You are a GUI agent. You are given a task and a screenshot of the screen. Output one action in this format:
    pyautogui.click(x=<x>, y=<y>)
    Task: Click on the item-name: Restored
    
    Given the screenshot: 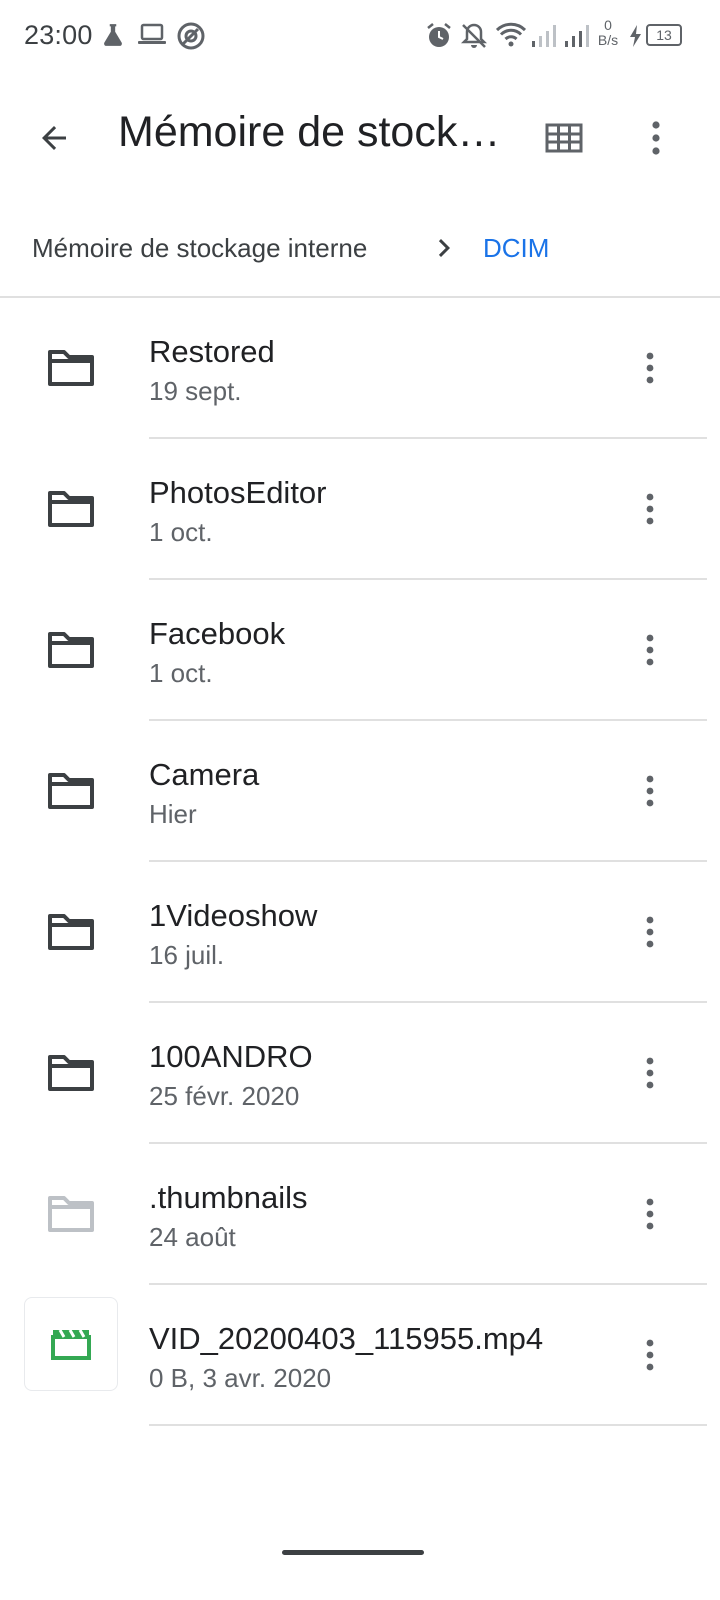 What is the action you would take?
    pyautogui.click(x=212, y=351)
    